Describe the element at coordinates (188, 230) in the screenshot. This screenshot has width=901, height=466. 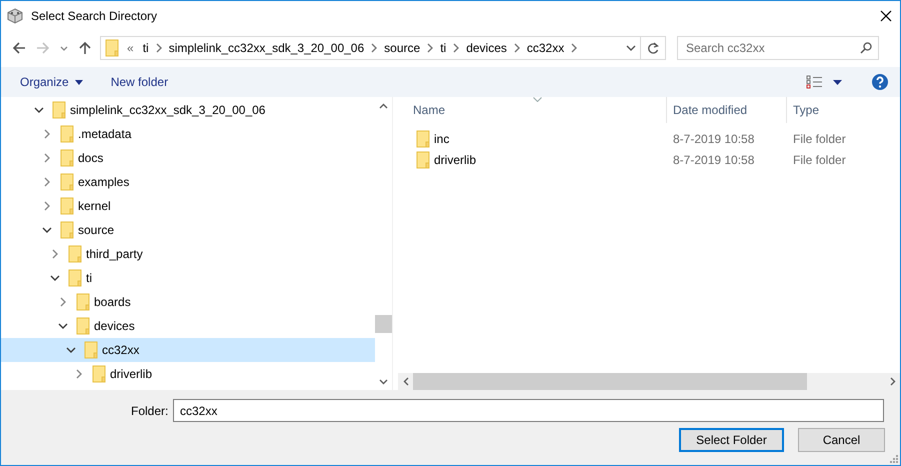
I see `tree-item: source` at that location.